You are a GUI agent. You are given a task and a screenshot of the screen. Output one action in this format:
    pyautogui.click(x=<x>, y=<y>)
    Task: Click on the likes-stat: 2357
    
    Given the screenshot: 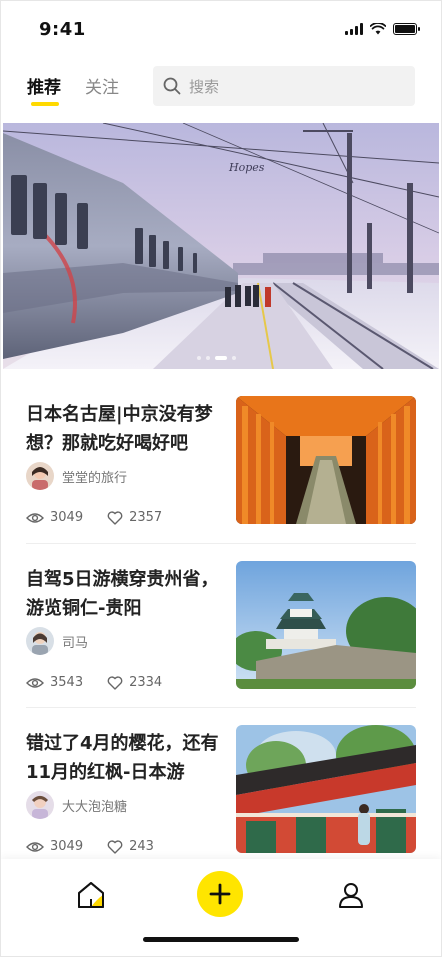 What is the action you would take?
    pyautogui.click(x=134, y=517)
    